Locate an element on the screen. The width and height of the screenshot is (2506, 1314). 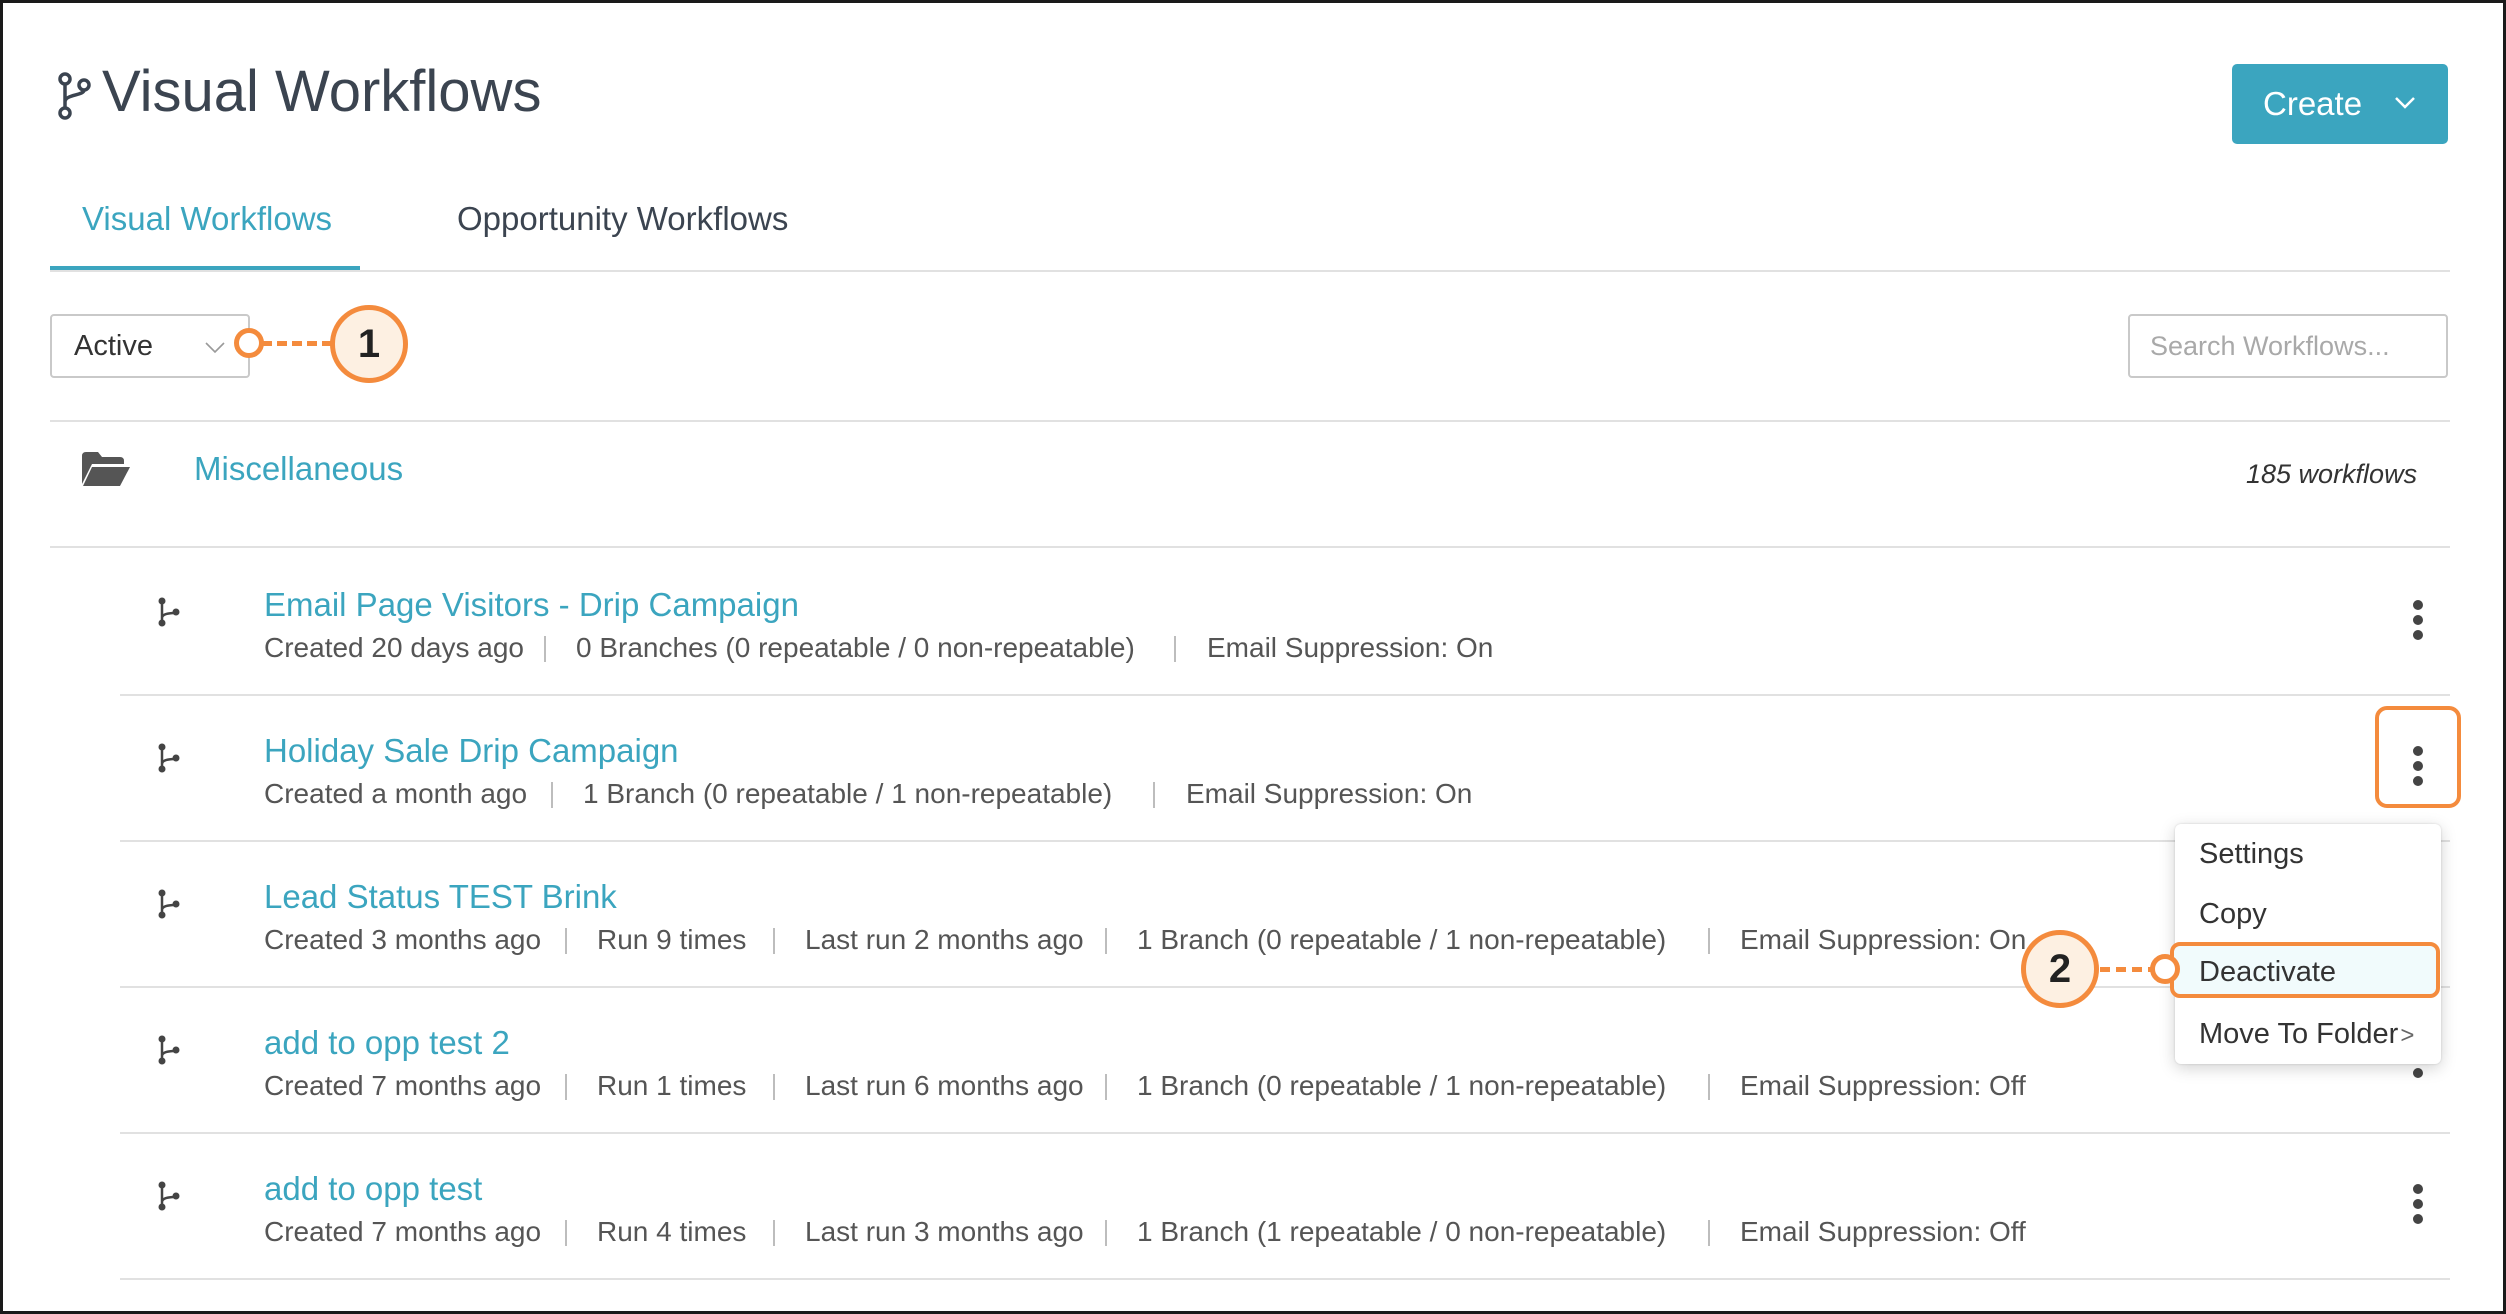
tab-visual-workflows: Visual Workflows is located at coordinates (207, 219).